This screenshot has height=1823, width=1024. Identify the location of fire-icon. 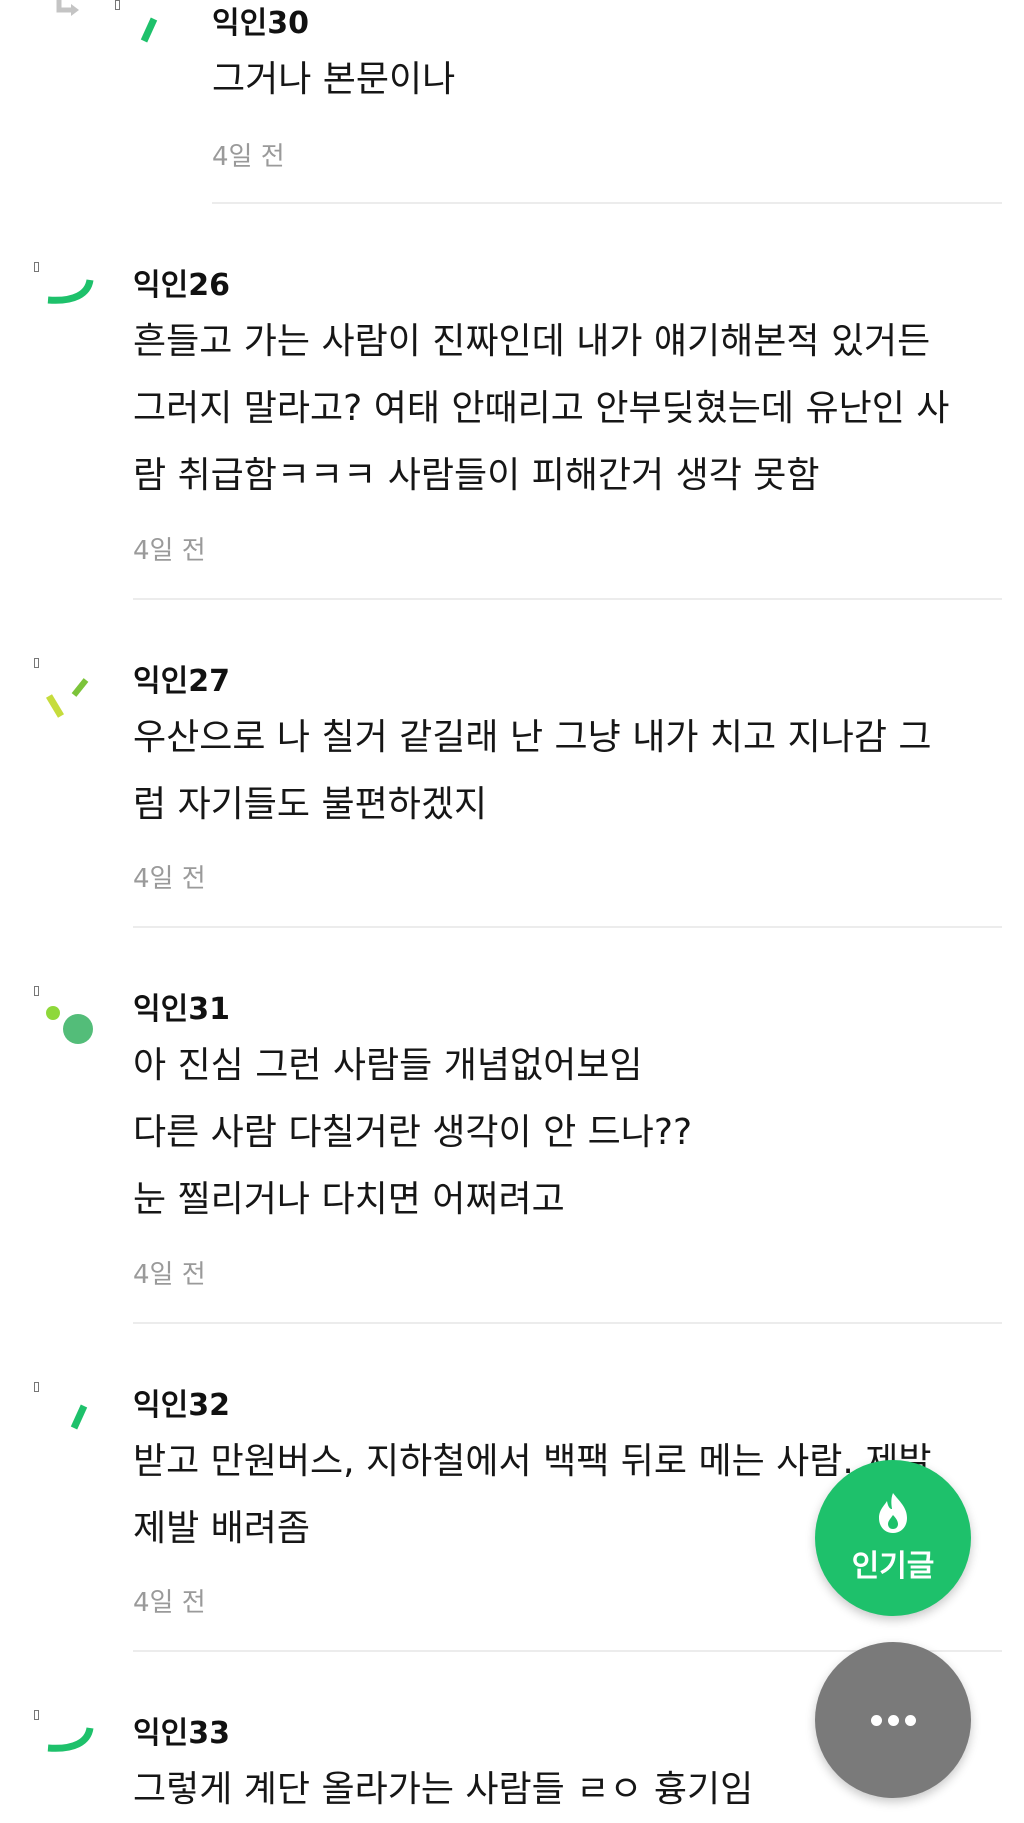
(893, 1513).